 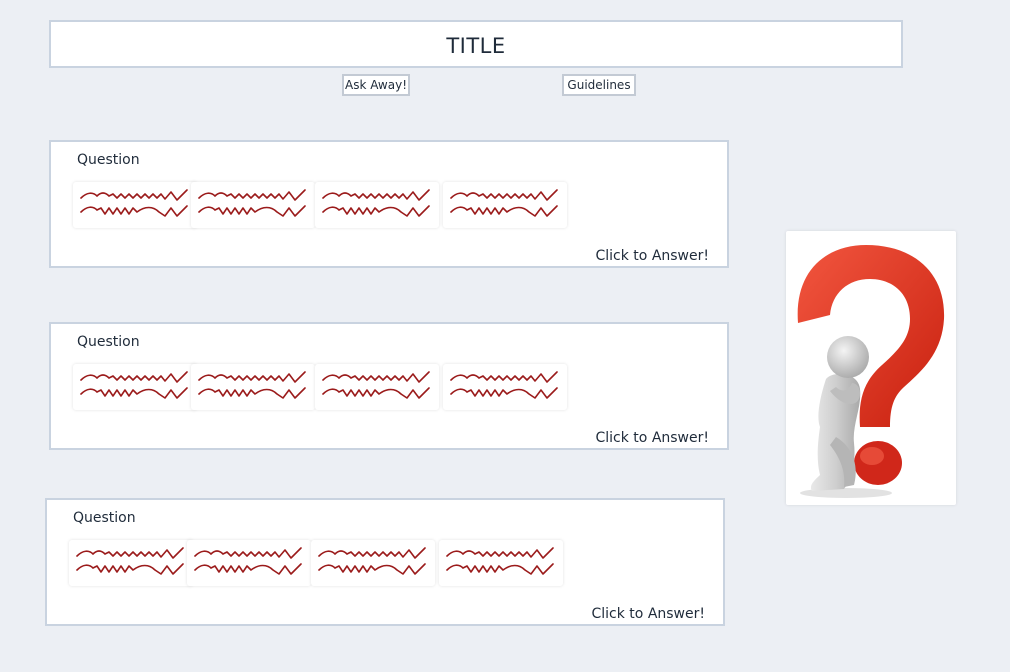 I want to click on ask-away-button: Ask Away!, so click(x=376, y=85).